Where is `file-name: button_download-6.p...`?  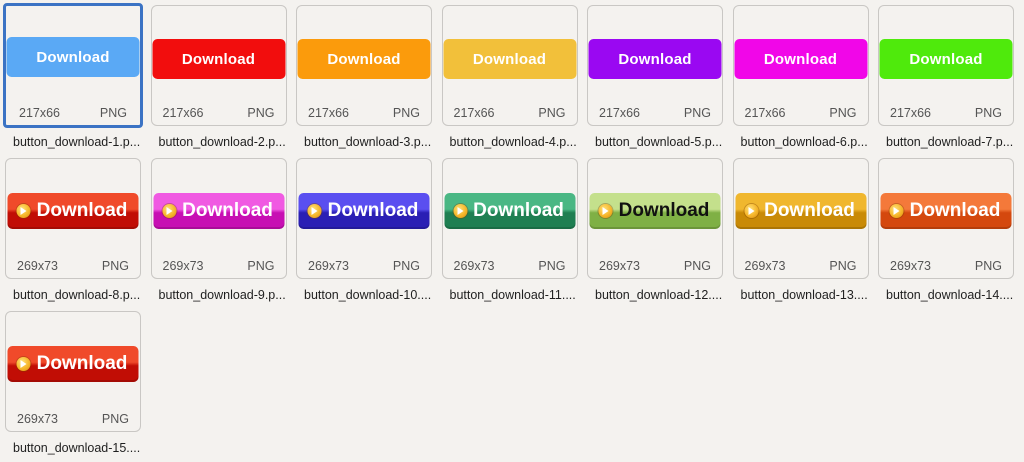 file-name: button_download-6.p... is located at coordinates (805, 142).